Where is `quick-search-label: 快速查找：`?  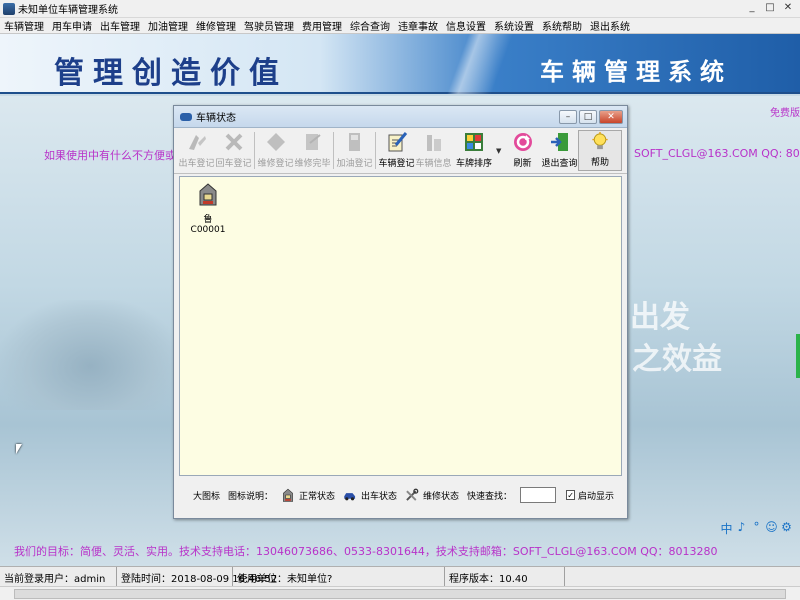 quick-search-label: 快速查找： is located at coordinates (489, 496).